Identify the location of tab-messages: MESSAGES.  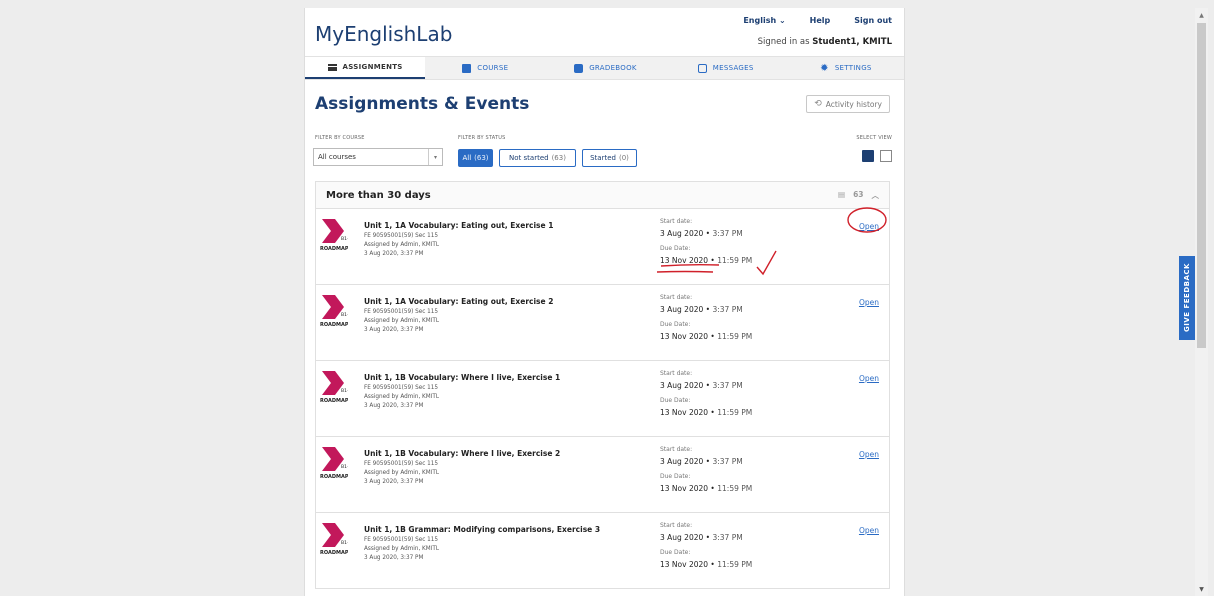
(726, 68).